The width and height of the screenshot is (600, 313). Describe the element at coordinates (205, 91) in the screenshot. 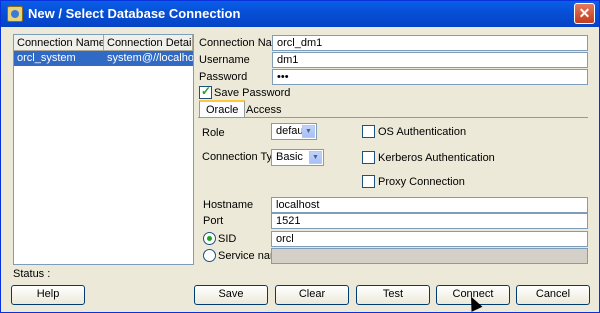

I see `save-password-checkbox` at that location.